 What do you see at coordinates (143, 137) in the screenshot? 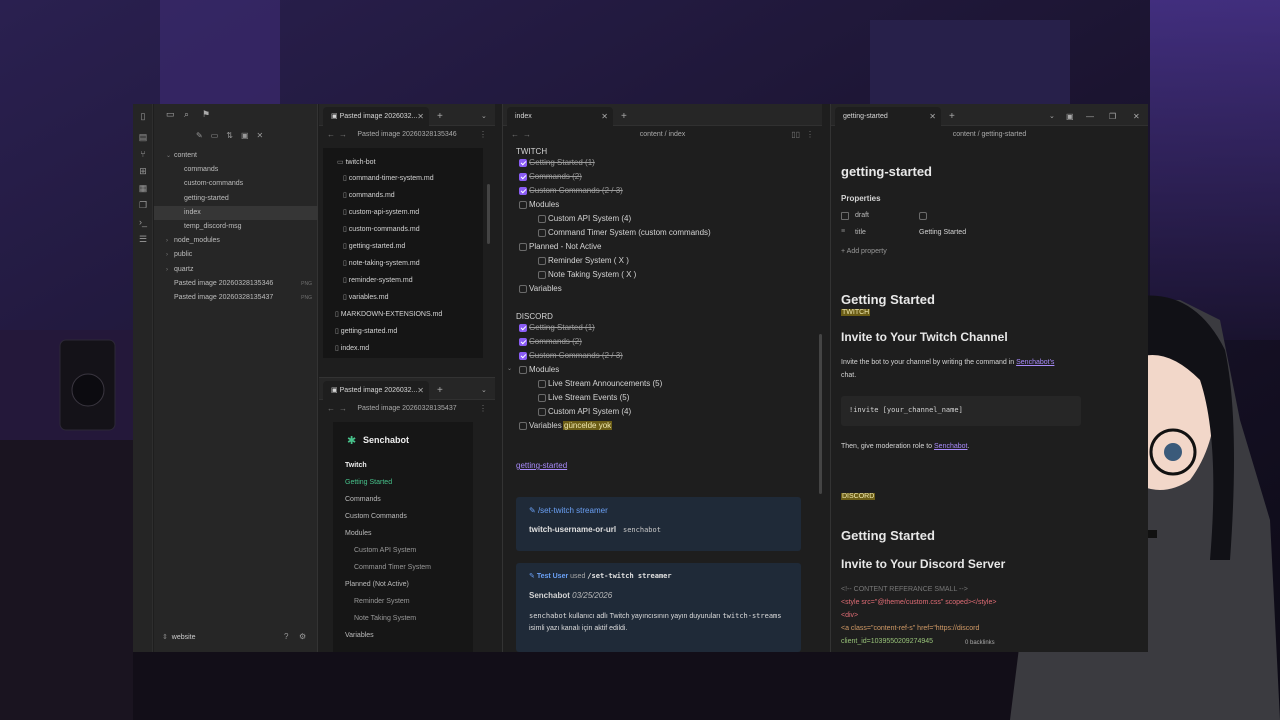
I see `file-icon: ▤` at bounding box center [143, 137].